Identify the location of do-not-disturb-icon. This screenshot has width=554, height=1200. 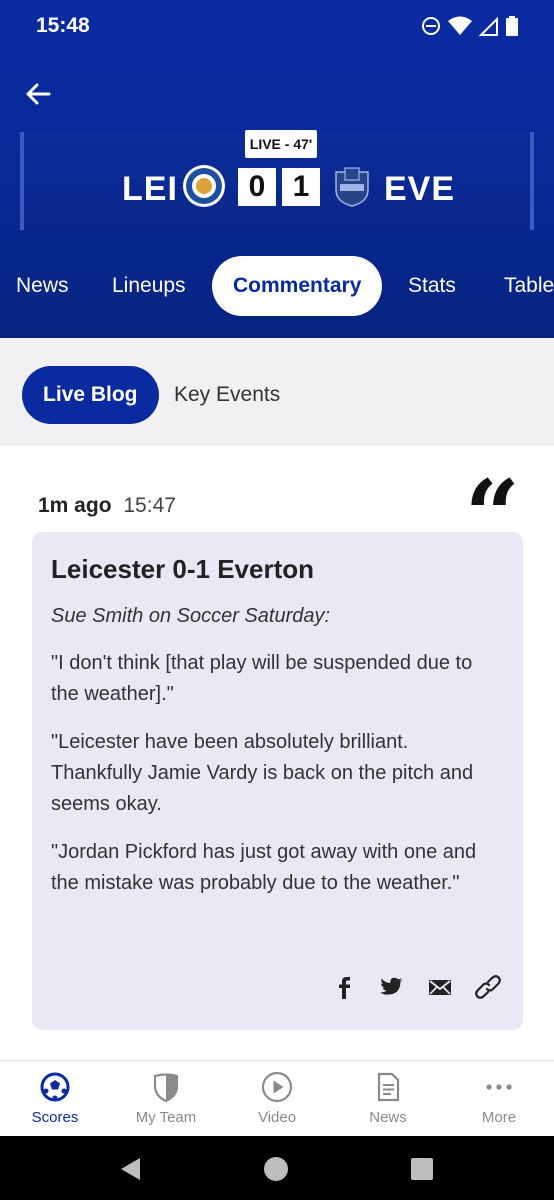
(431, 26).